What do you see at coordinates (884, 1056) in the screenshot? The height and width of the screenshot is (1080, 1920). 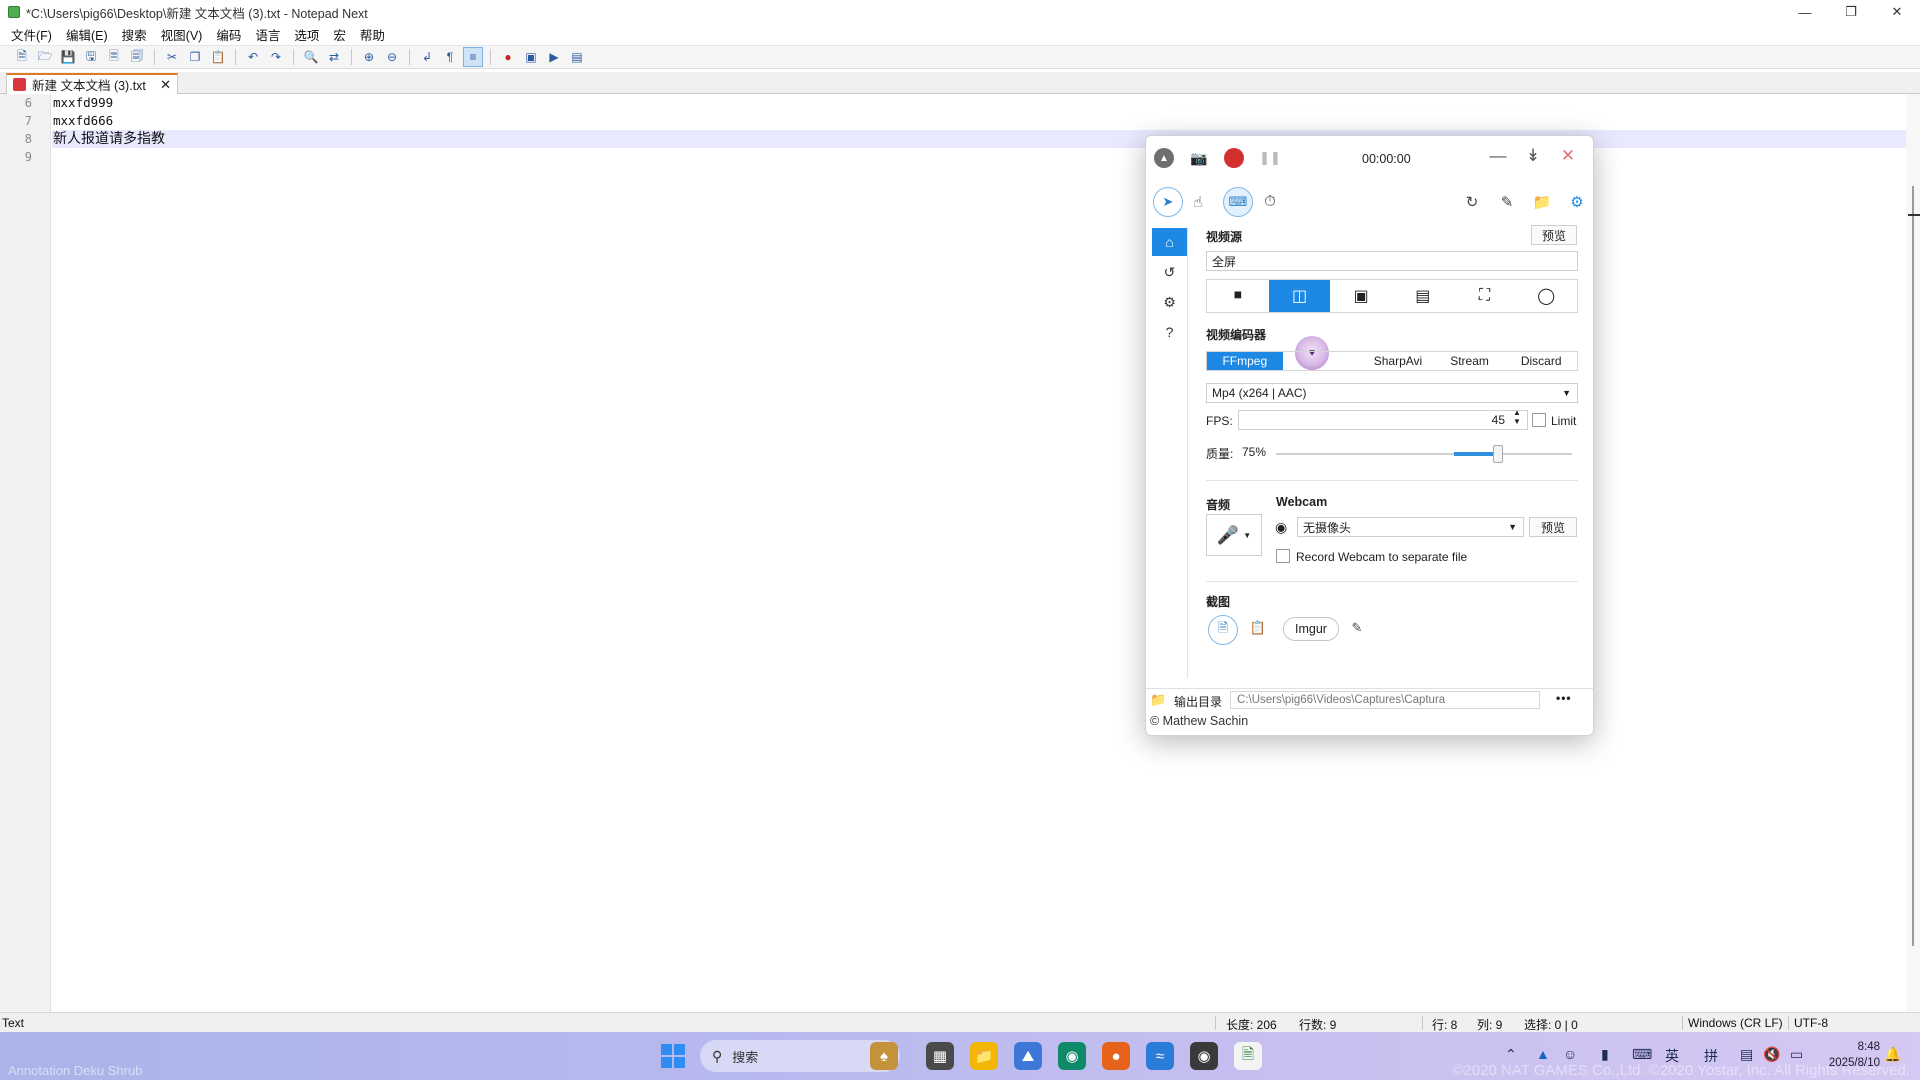 I see `widget-tiger-icon: ♠` at bounding box center [884, 1056].